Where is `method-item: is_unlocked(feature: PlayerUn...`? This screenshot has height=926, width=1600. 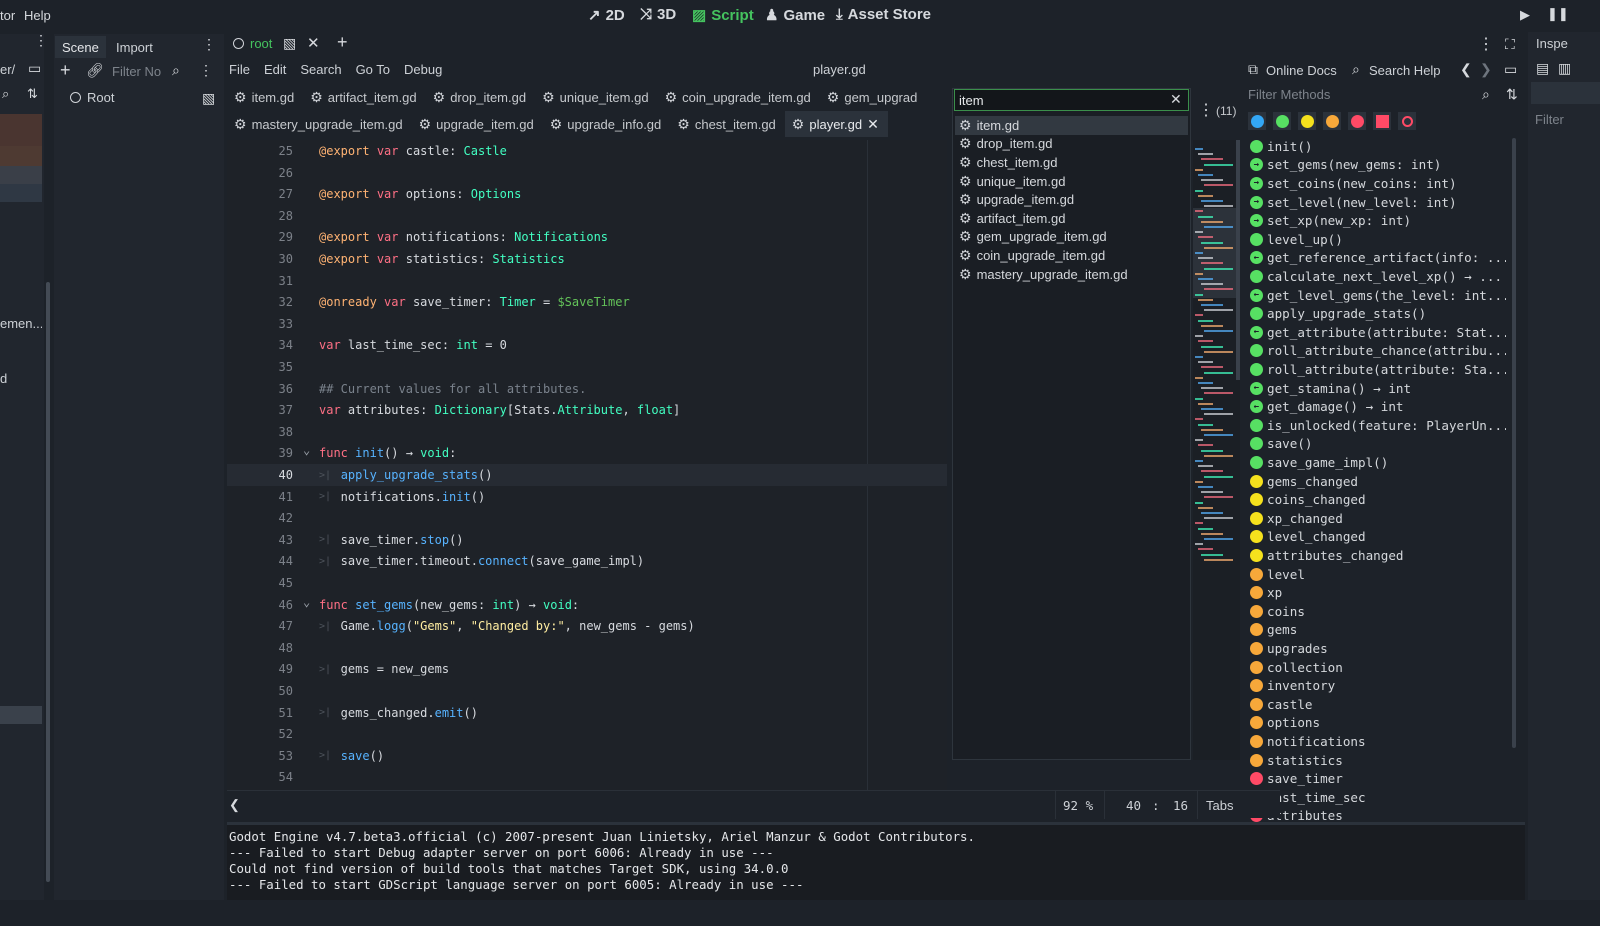 method-item: is_unlocked(feature: PlayerUn... is located at coordinates (1378, 425).